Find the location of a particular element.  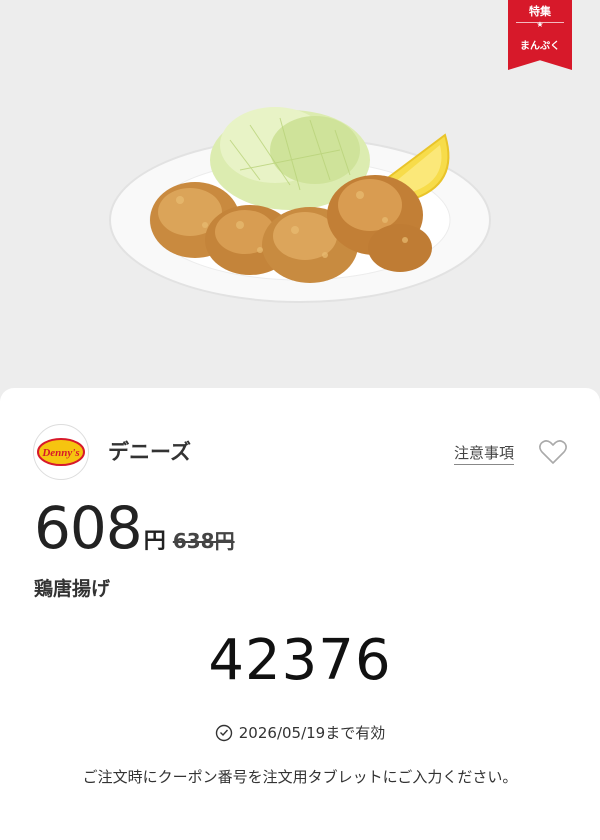

feature-ribbon-badge: 特集 ★ まんぷく is located at coordinates (540, 35).